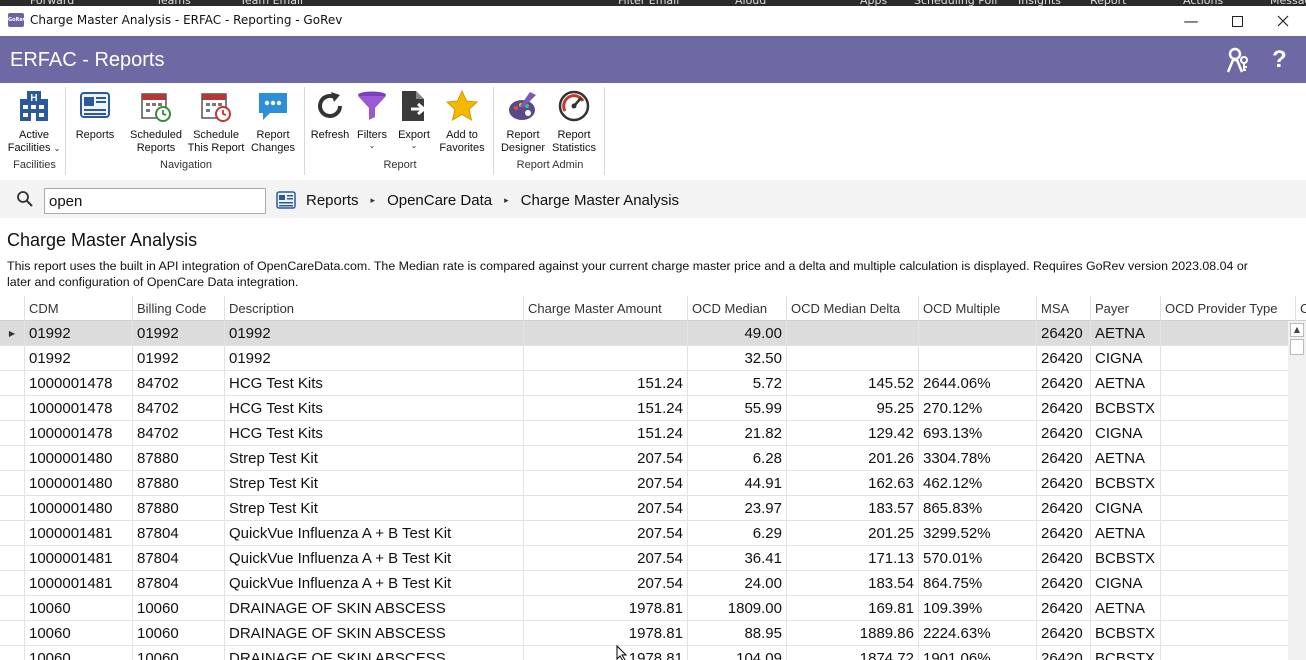  I want to click on scroll-thumb, so click(1297, 347).